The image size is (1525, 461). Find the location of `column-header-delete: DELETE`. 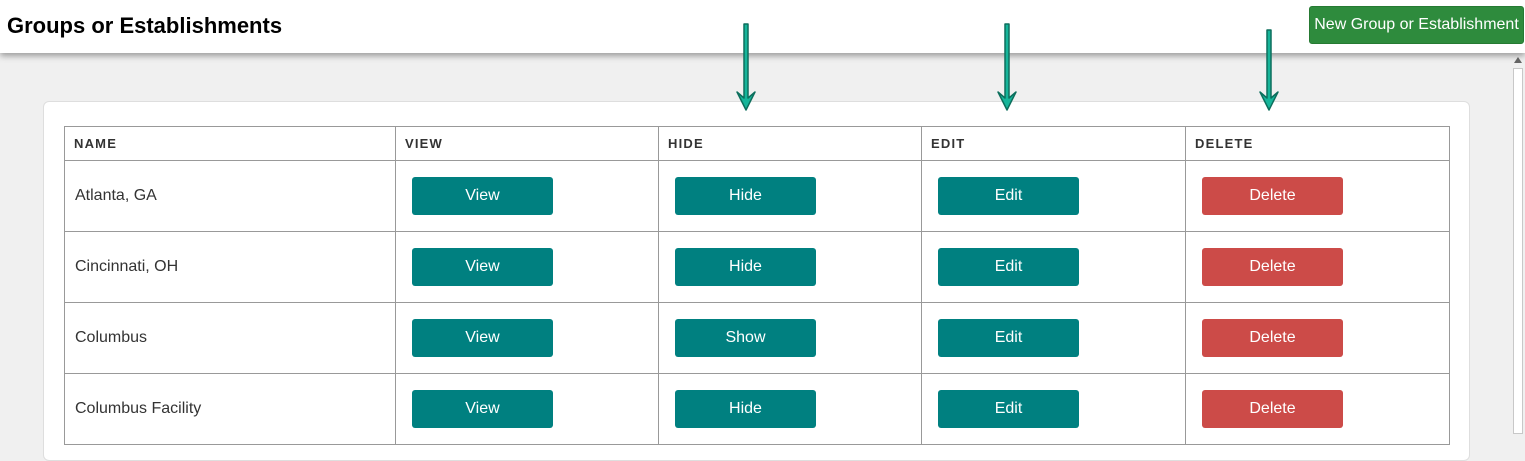

column-header-delete: DELETE is located at coordinates (1317, 143).